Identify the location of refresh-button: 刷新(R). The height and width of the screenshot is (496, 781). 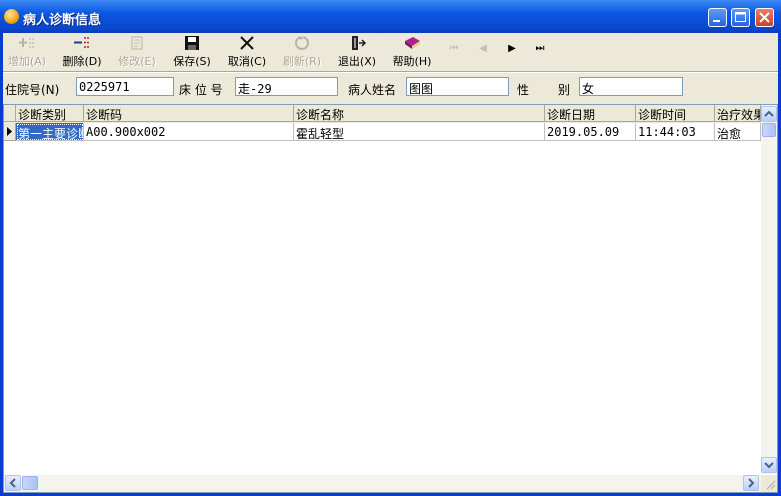
(302, 52).